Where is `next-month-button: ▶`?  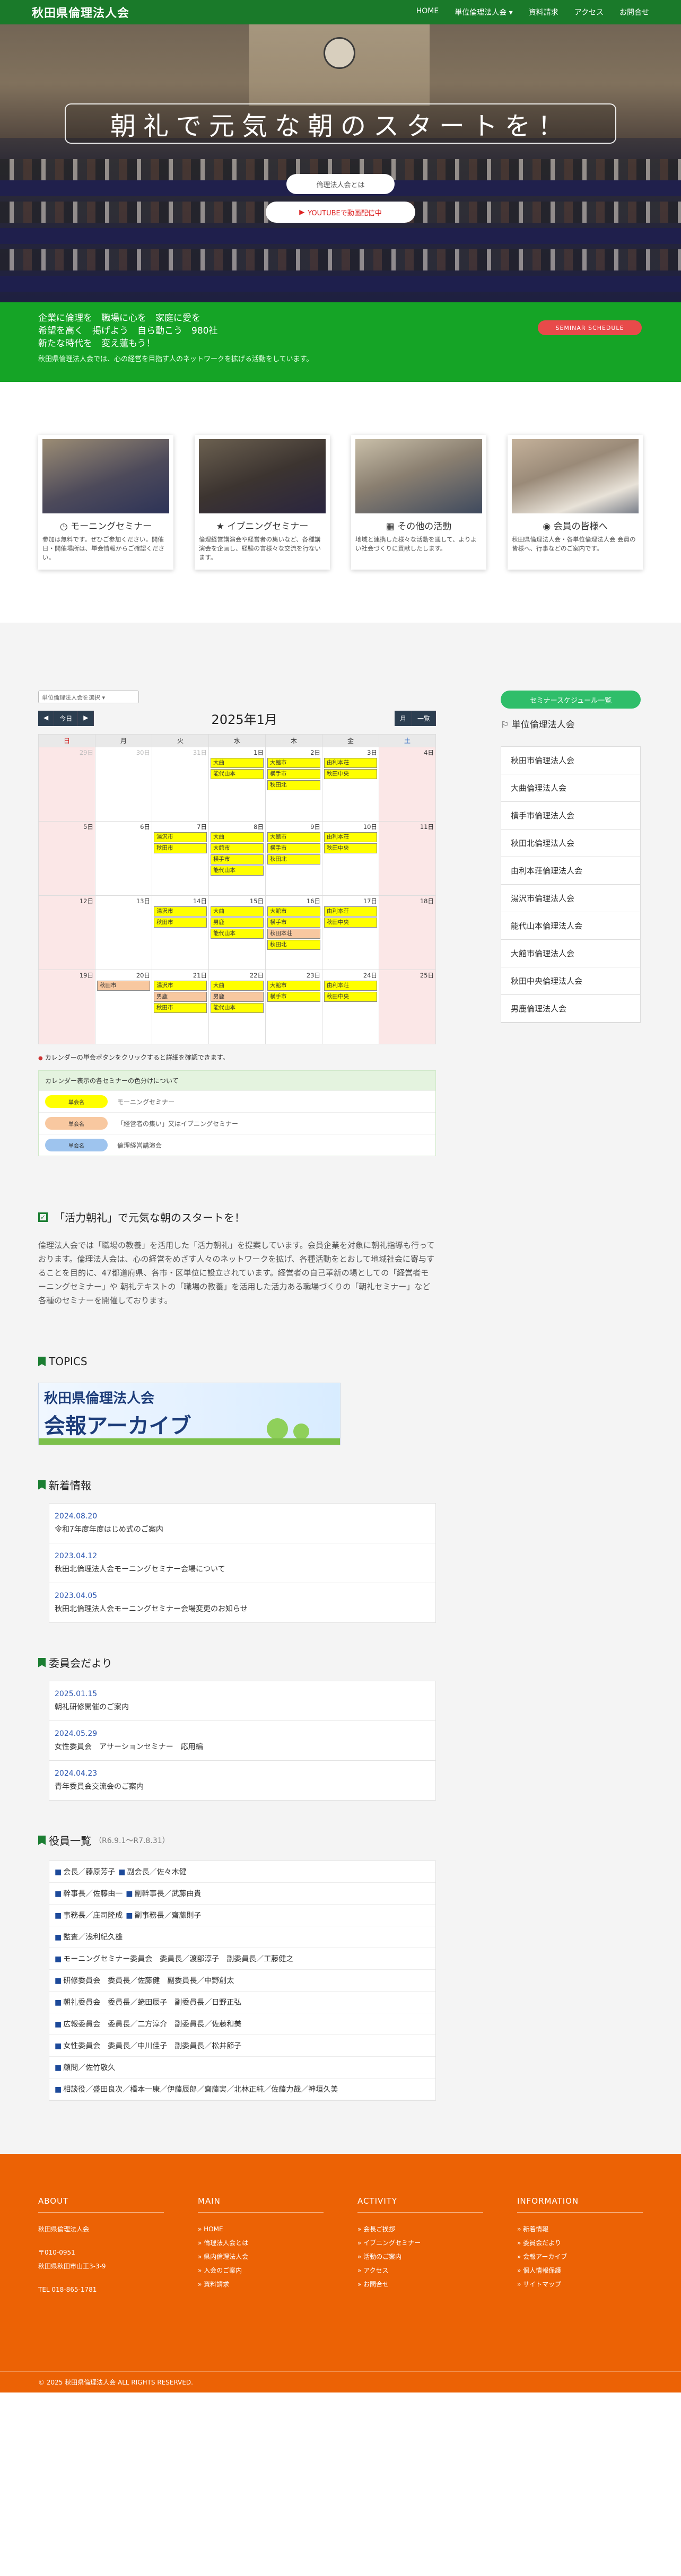
next-month-button: ▶ is located at coordinates (86, 718).